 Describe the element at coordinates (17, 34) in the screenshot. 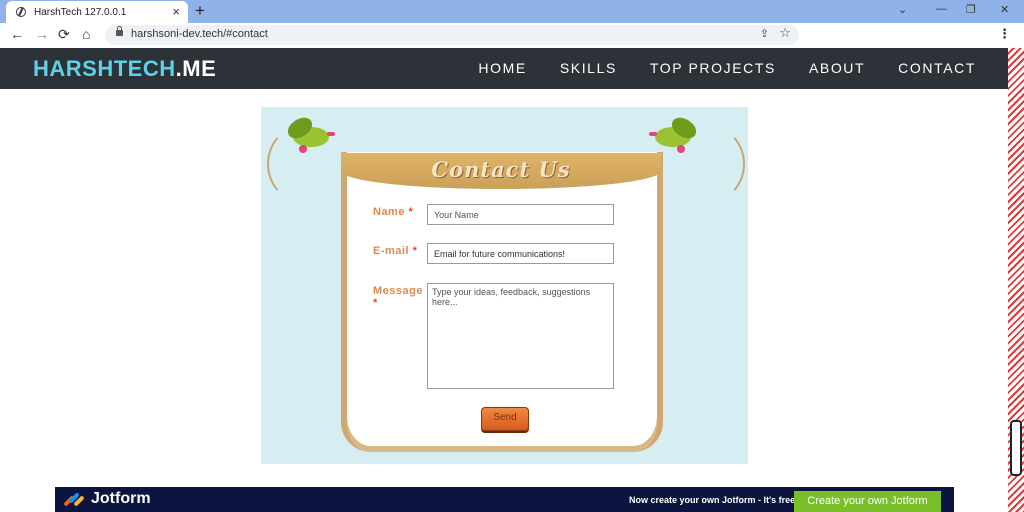

I see `back-button: ←` at that location.